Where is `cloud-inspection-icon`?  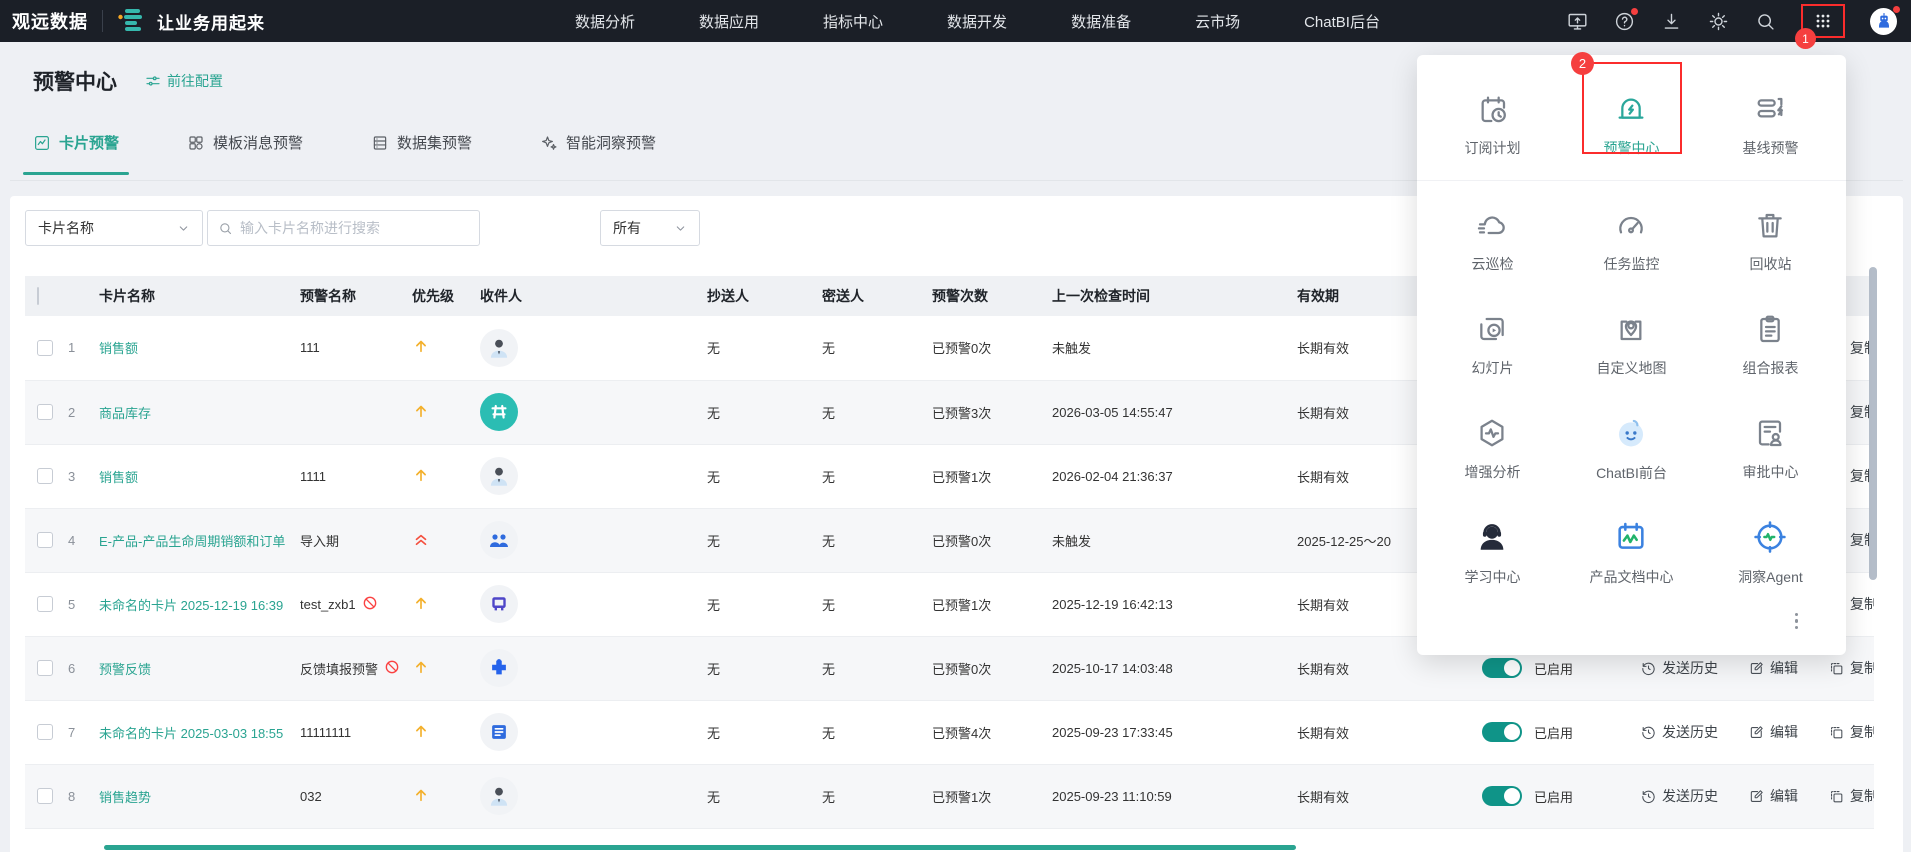
cloud-inspection-icon is located at coordinates (1492, 224).